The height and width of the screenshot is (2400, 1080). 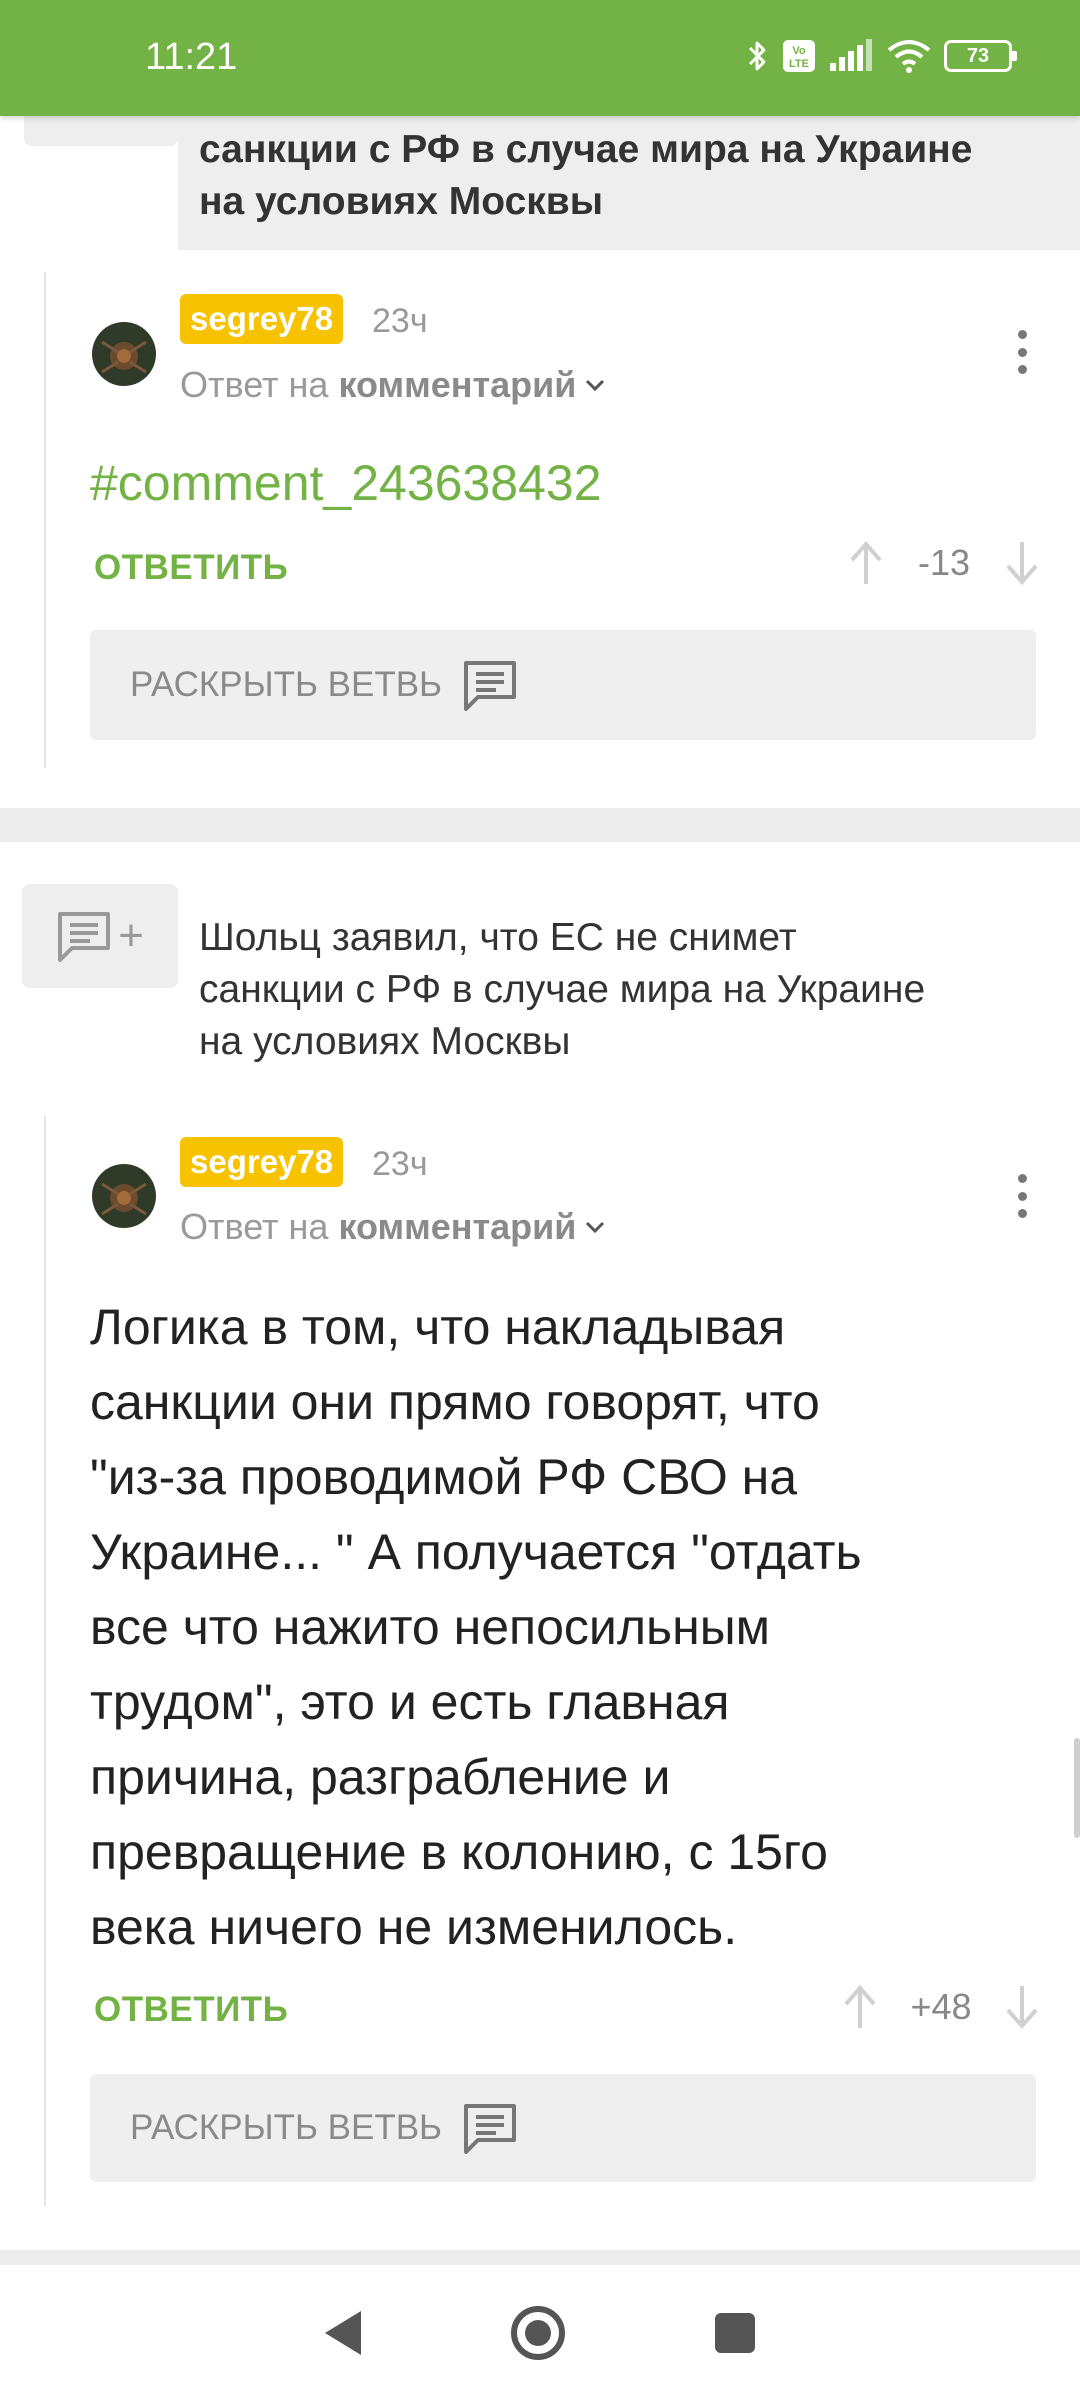 What do you see at coordinates (909, 56) in the screenshot?
I see `wifi-icon` at bounding box center [909, 56].